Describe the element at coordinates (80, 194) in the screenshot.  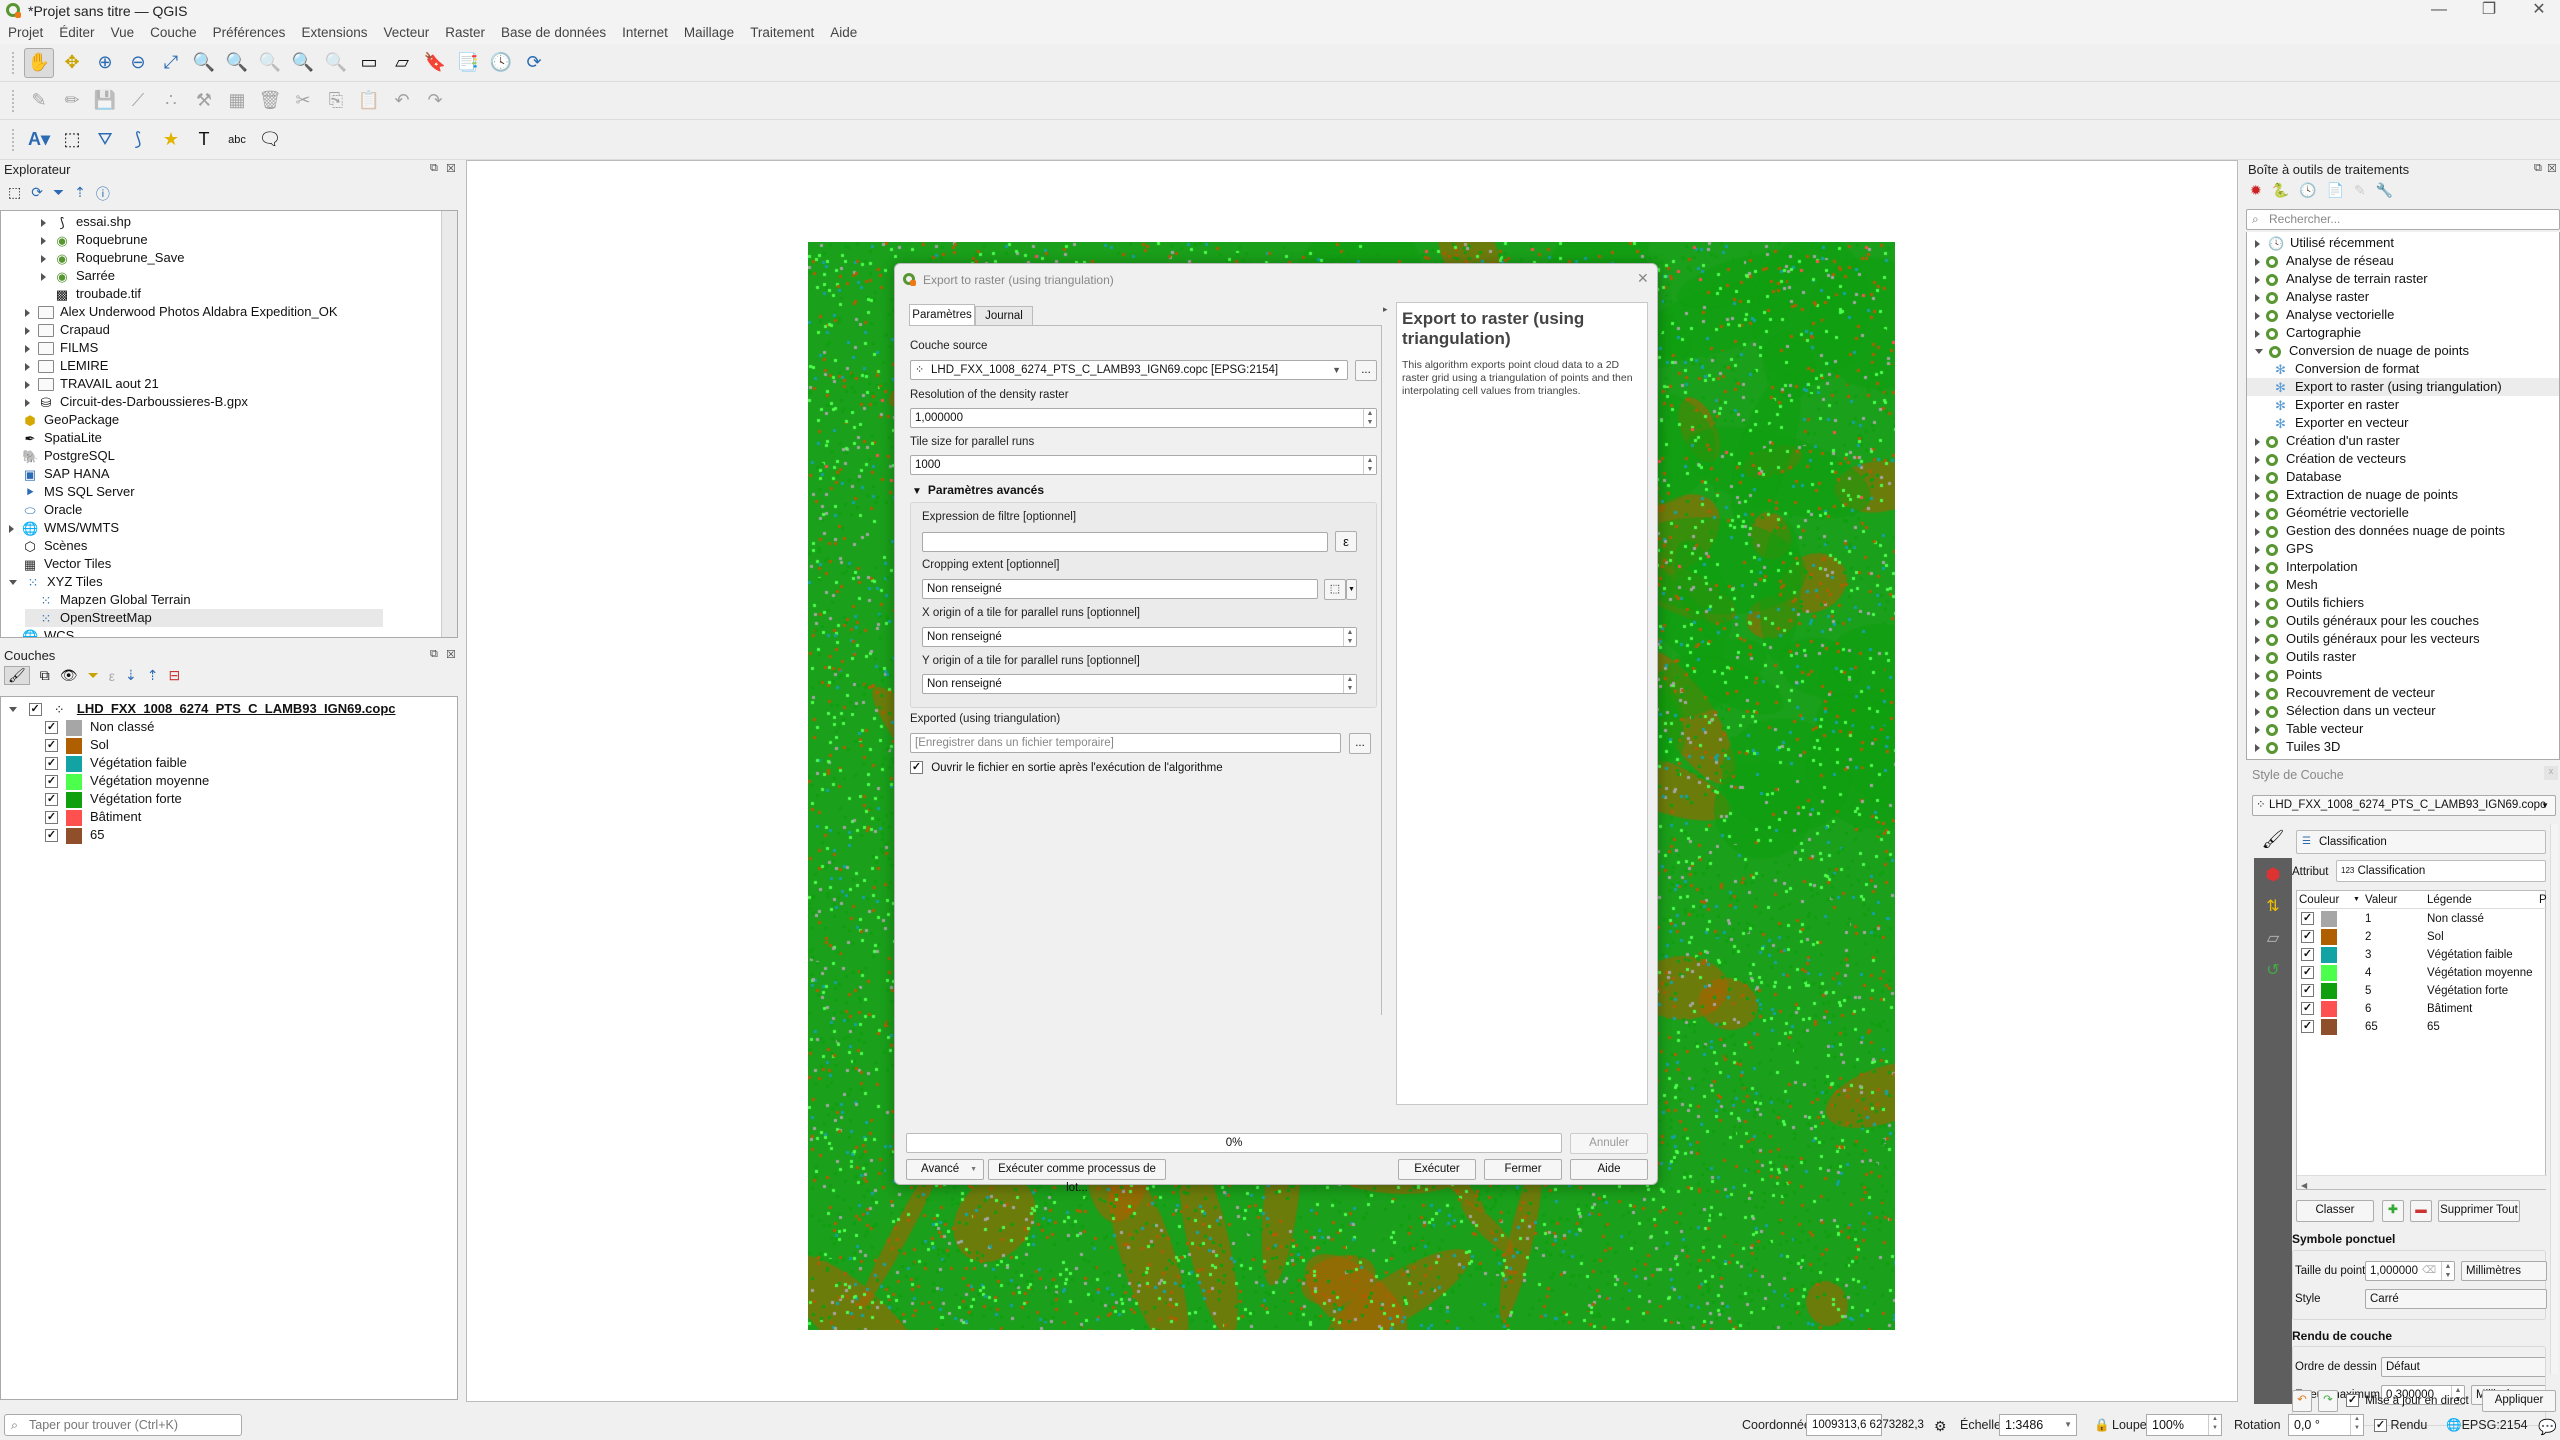
I see `collapse-all-icon: ⇡` at that location.